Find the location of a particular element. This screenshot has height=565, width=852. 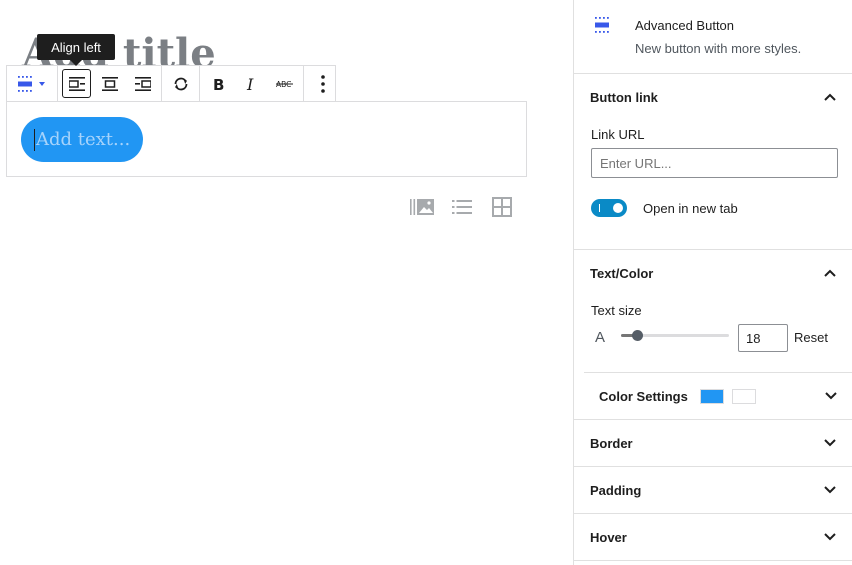

panel-title: Border is located at coordinates (611, 443).